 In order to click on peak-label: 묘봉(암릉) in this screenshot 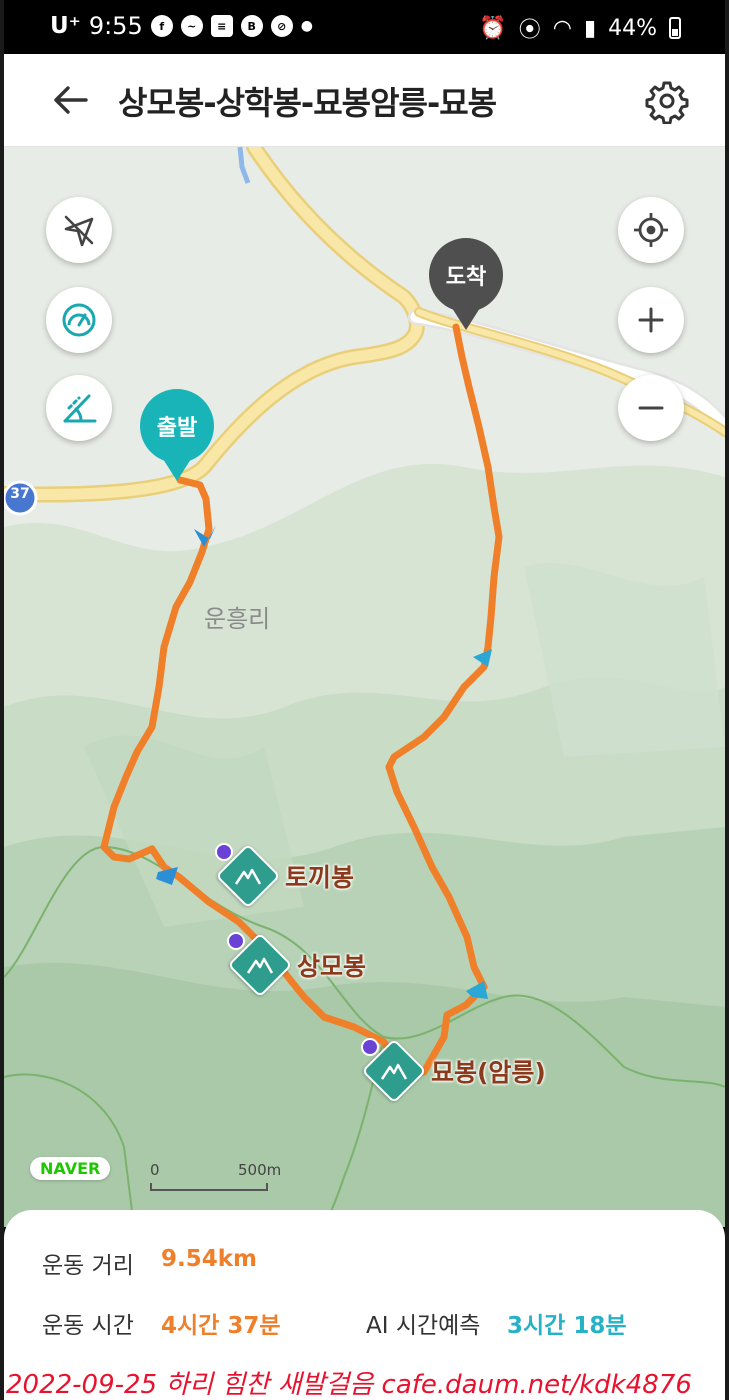, I will do `click(488, 1072)`.